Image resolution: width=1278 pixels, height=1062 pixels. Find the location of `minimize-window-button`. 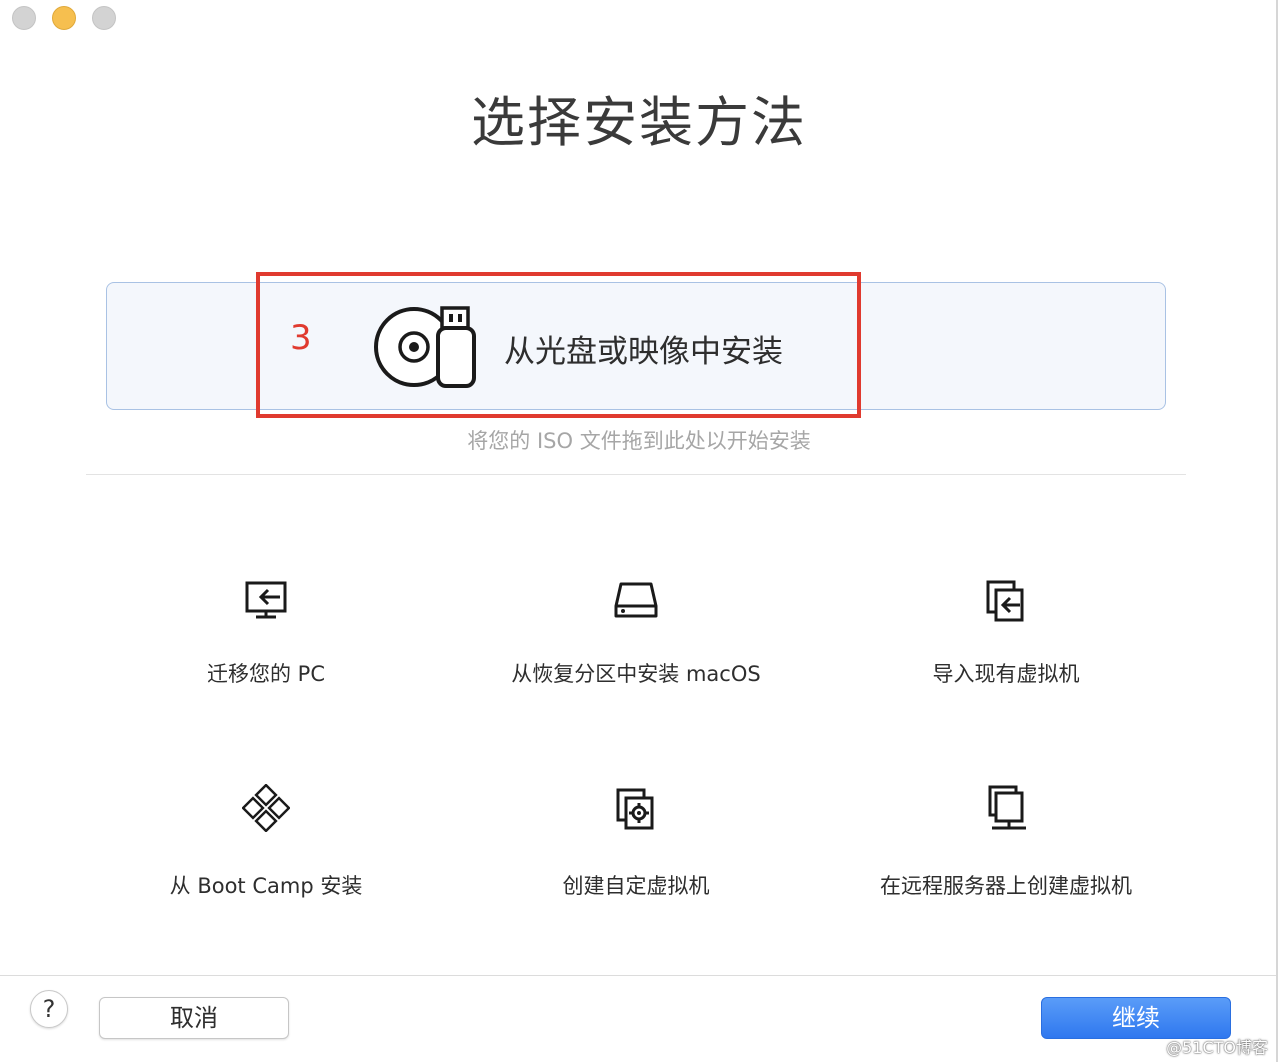

minimize-window-button is located at coordinates (64, 18).